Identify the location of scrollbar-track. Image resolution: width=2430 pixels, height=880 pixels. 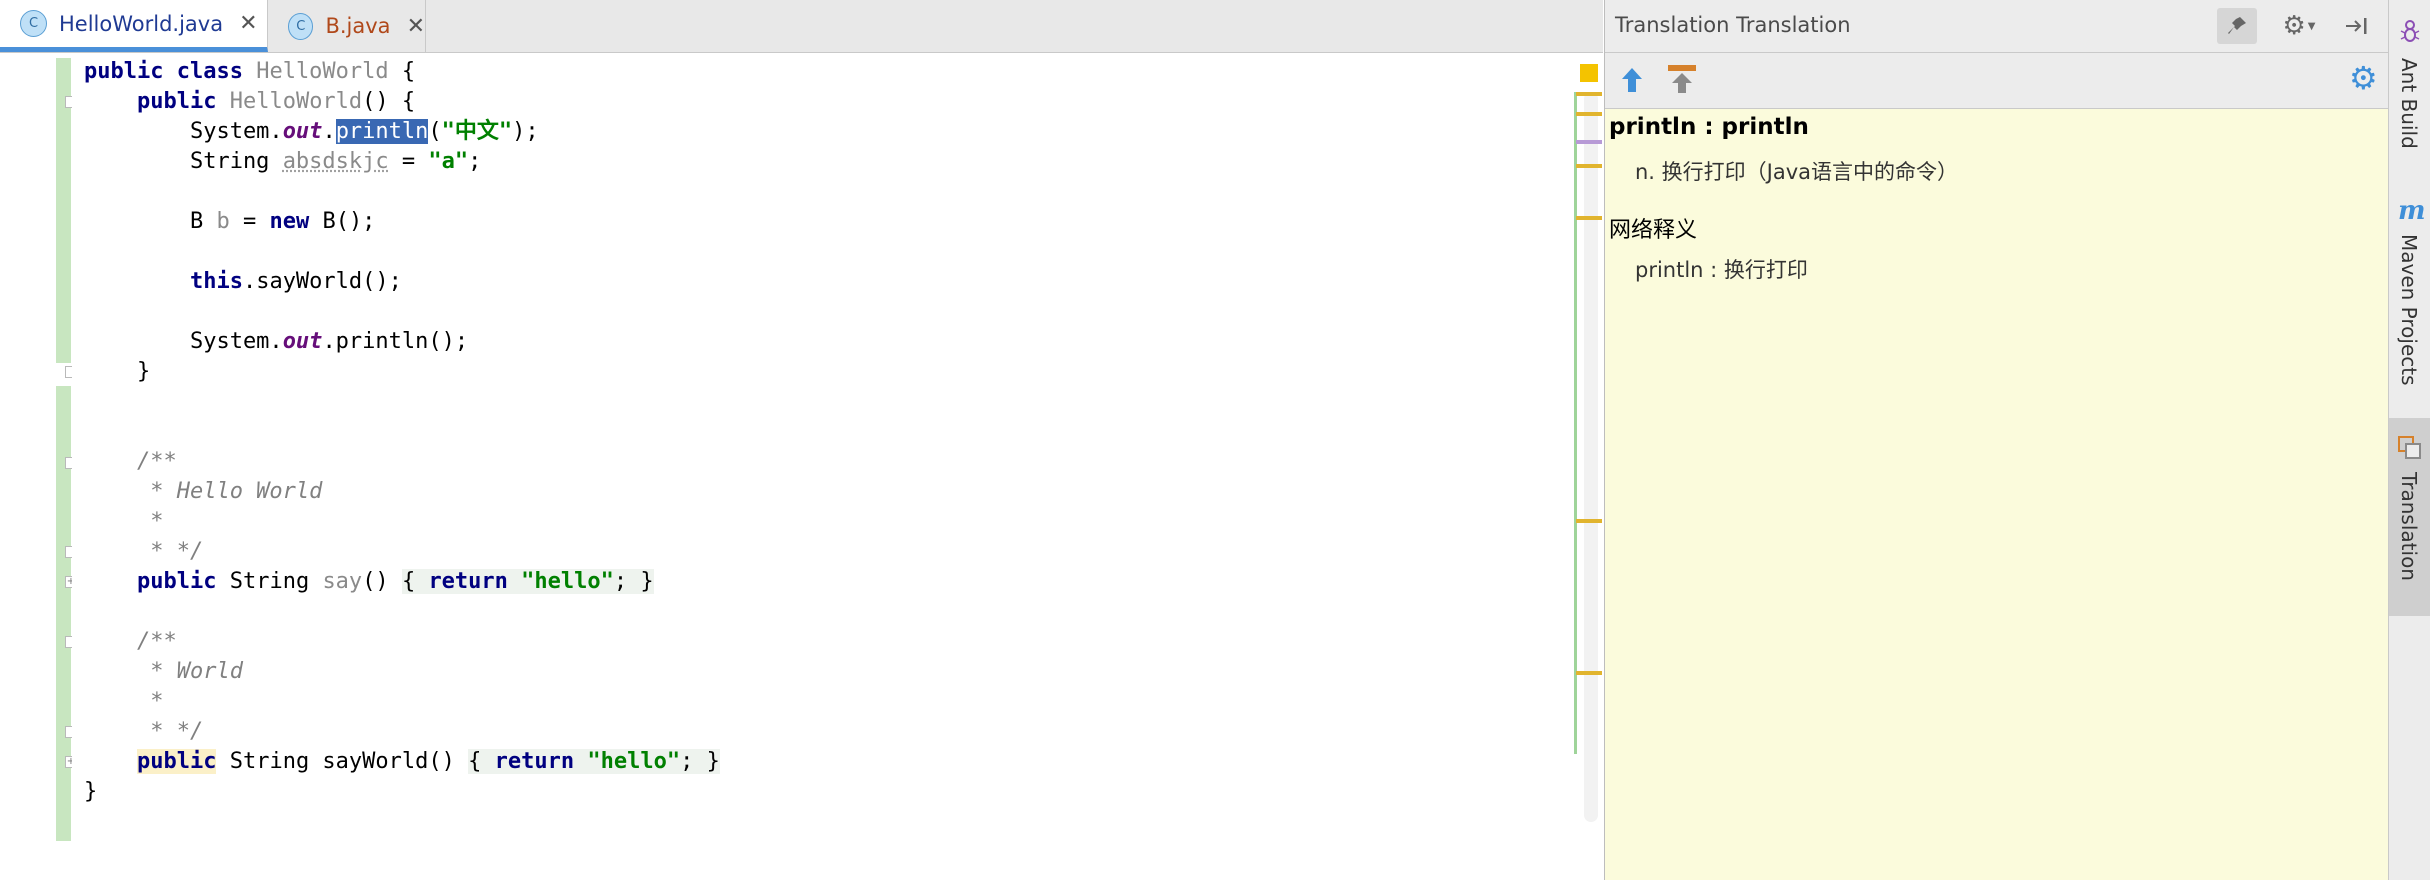
(1591, 457).